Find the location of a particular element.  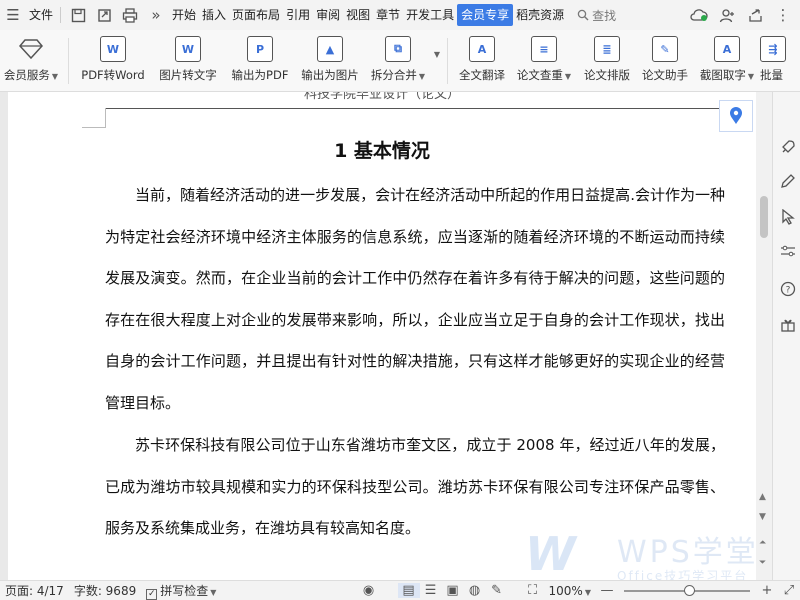

batch-button: ⇶ 批量 is located at coordinates (775, 61).